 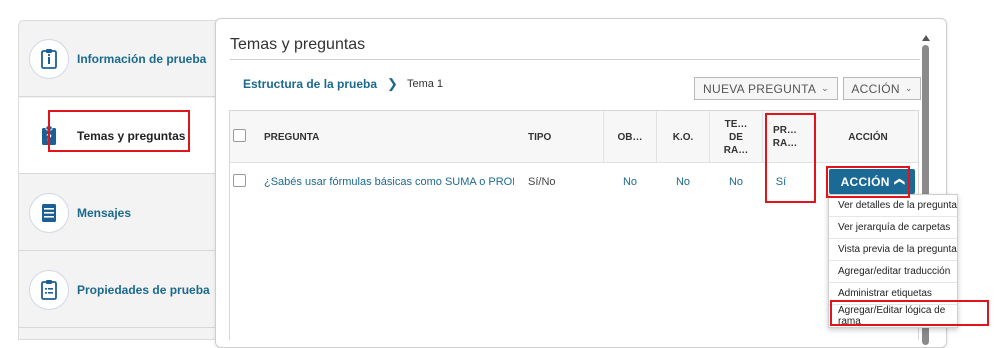 I want to click on clipboard-question-icon: ?, so click(x=49, y=135).